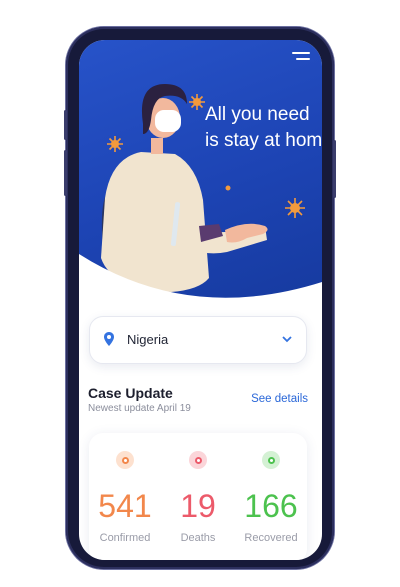 The image size is (400, 587). What do you see at coordinates (279, 399) in the screenshot?
I see `see-details-link: See details` at bounding box center [279, 399].